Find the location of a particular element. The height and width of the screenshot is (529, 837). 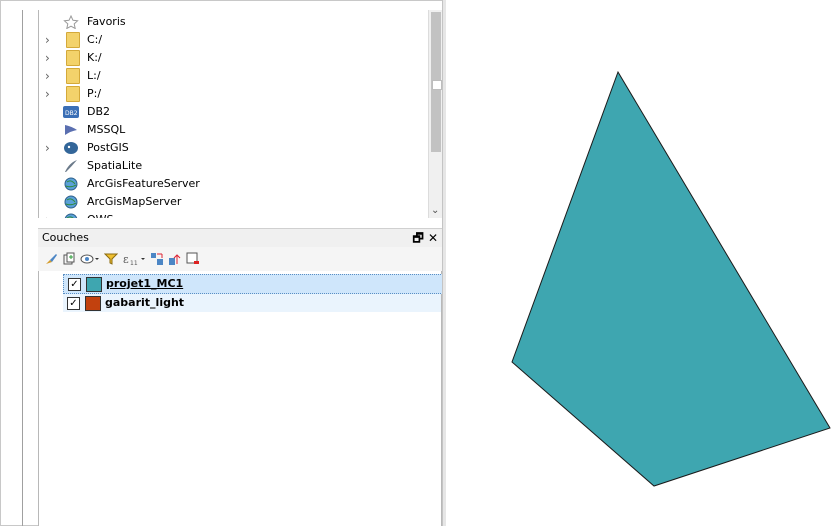

collapse-all-icon is located at coordinates (175, 259).